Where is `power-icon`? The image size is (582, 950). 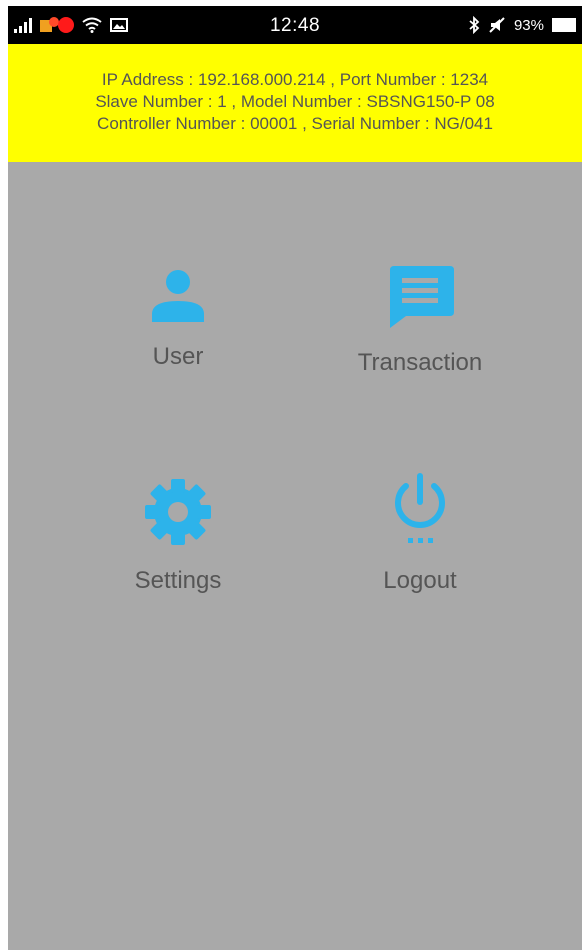
power-icon is located at coordinates (420, 508).